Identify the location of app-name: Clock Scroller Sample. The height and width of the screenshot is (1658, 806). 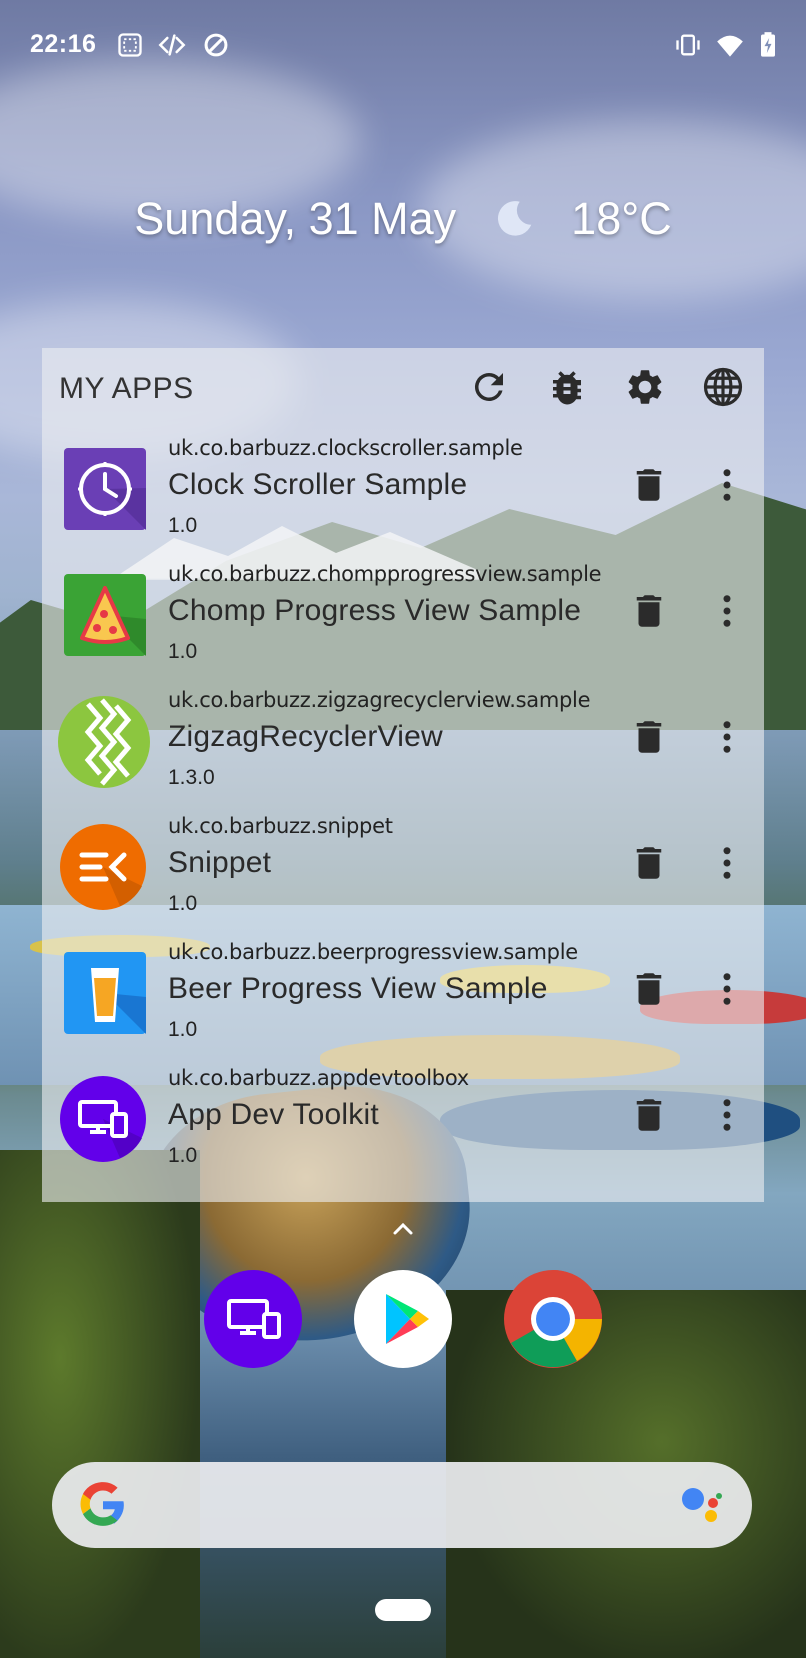
(318, 484).